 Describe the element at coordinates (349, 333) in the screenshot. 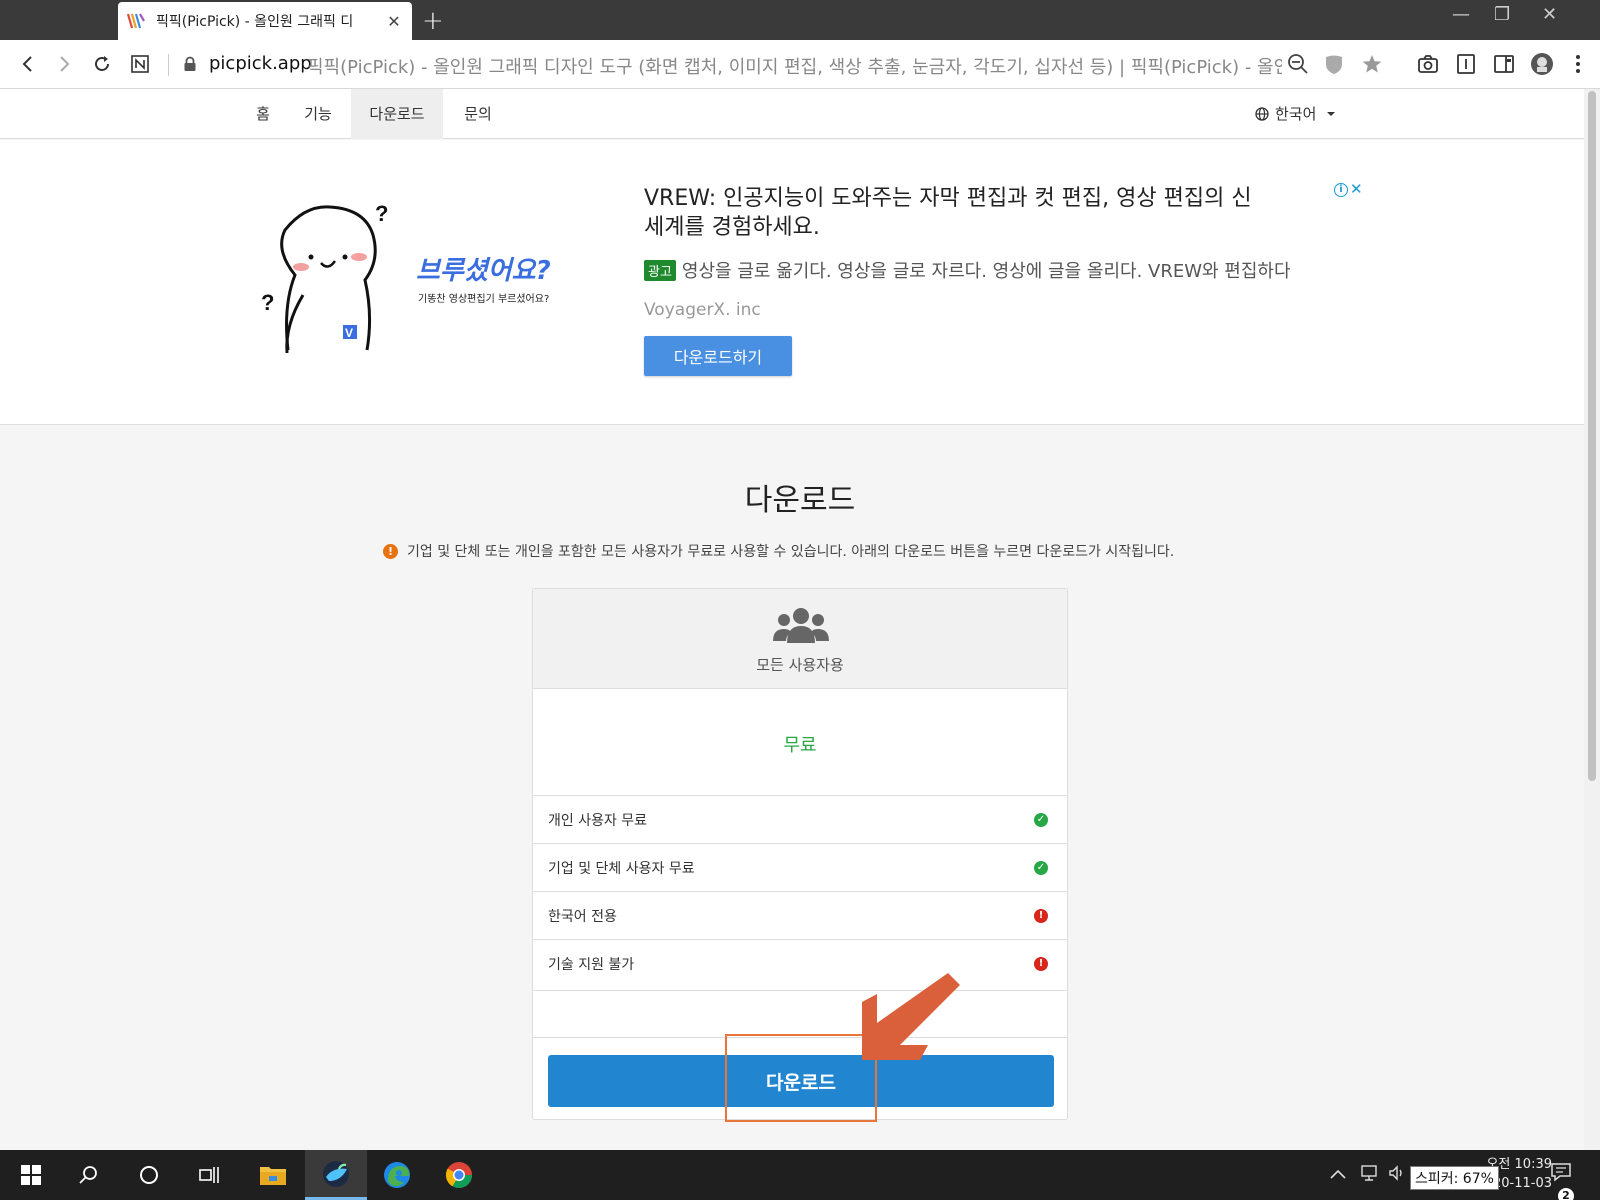

I see `svg-text: V` at that location.